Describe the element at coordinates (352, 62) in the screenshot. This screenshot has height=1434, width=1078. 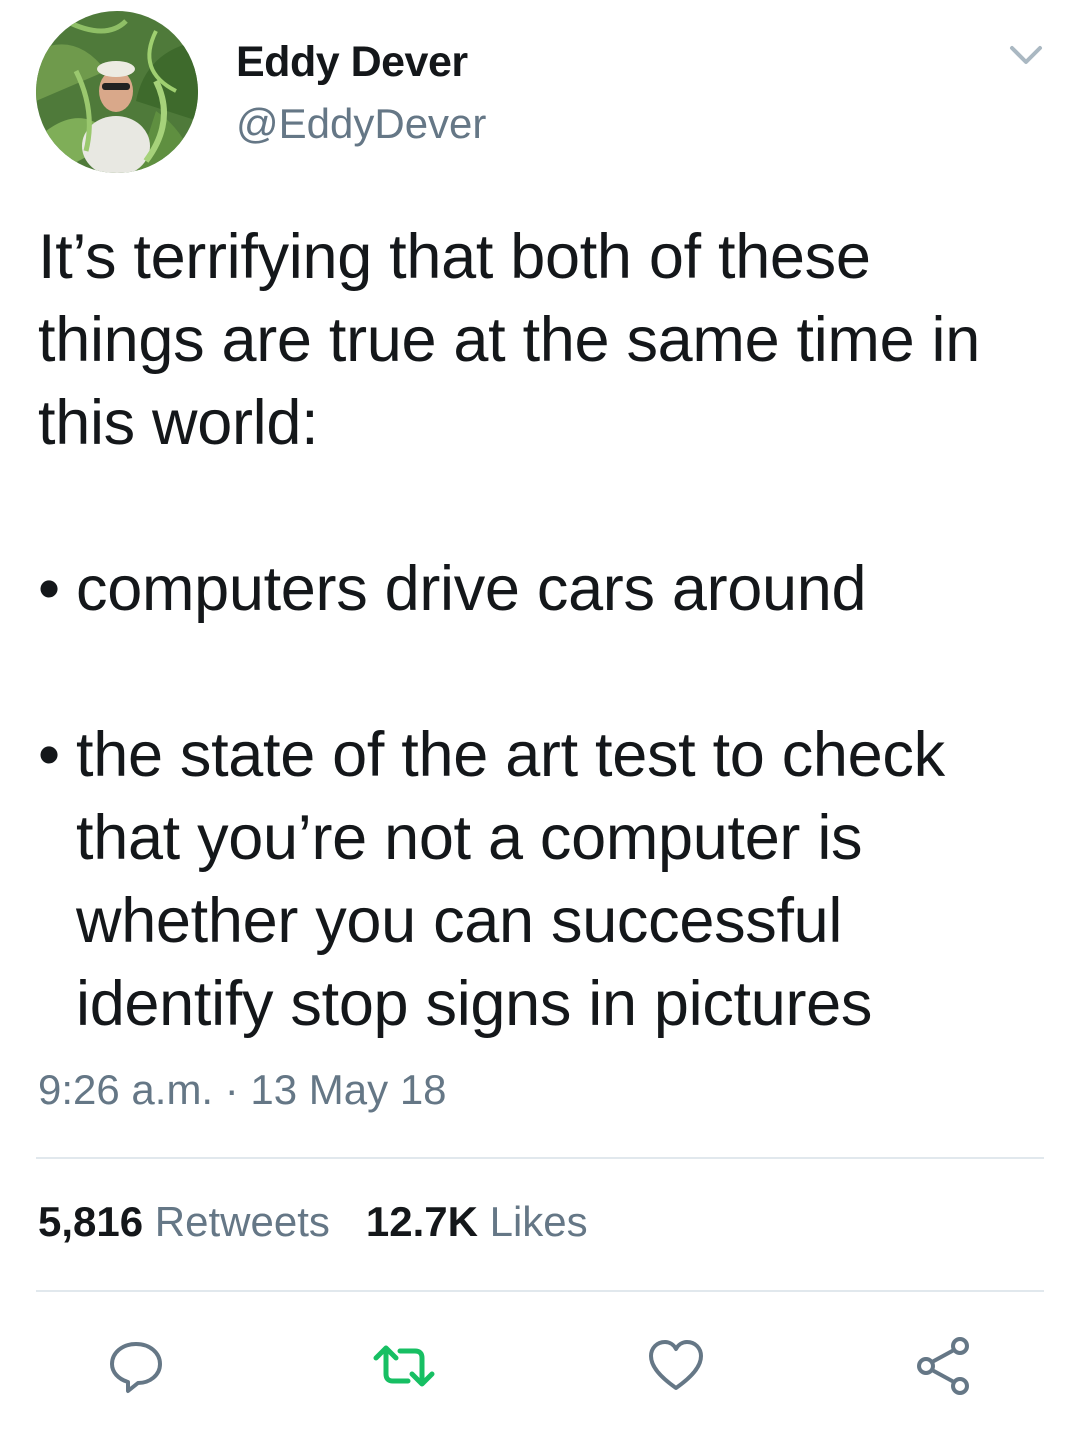
I see `display-name: Eddy Dever` at that location.